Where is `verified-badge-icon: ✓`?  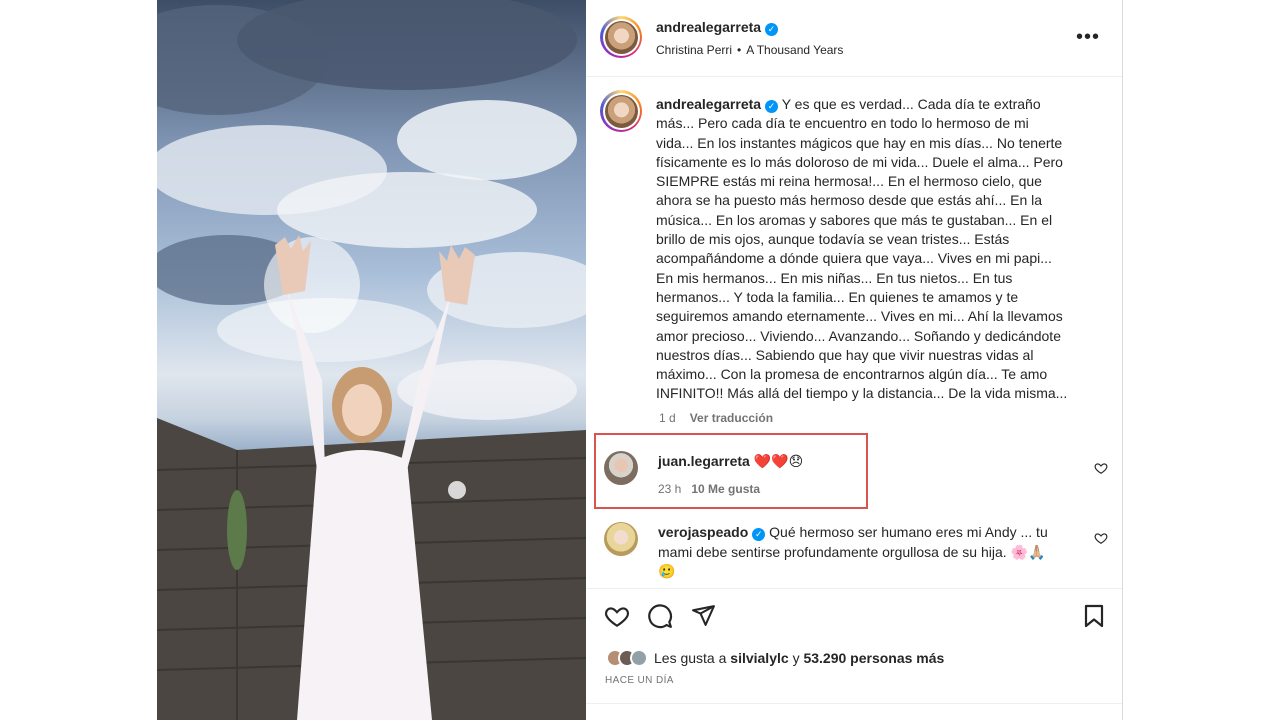
verified-badge-icon: ✓ is located at coordinates (772, 29).